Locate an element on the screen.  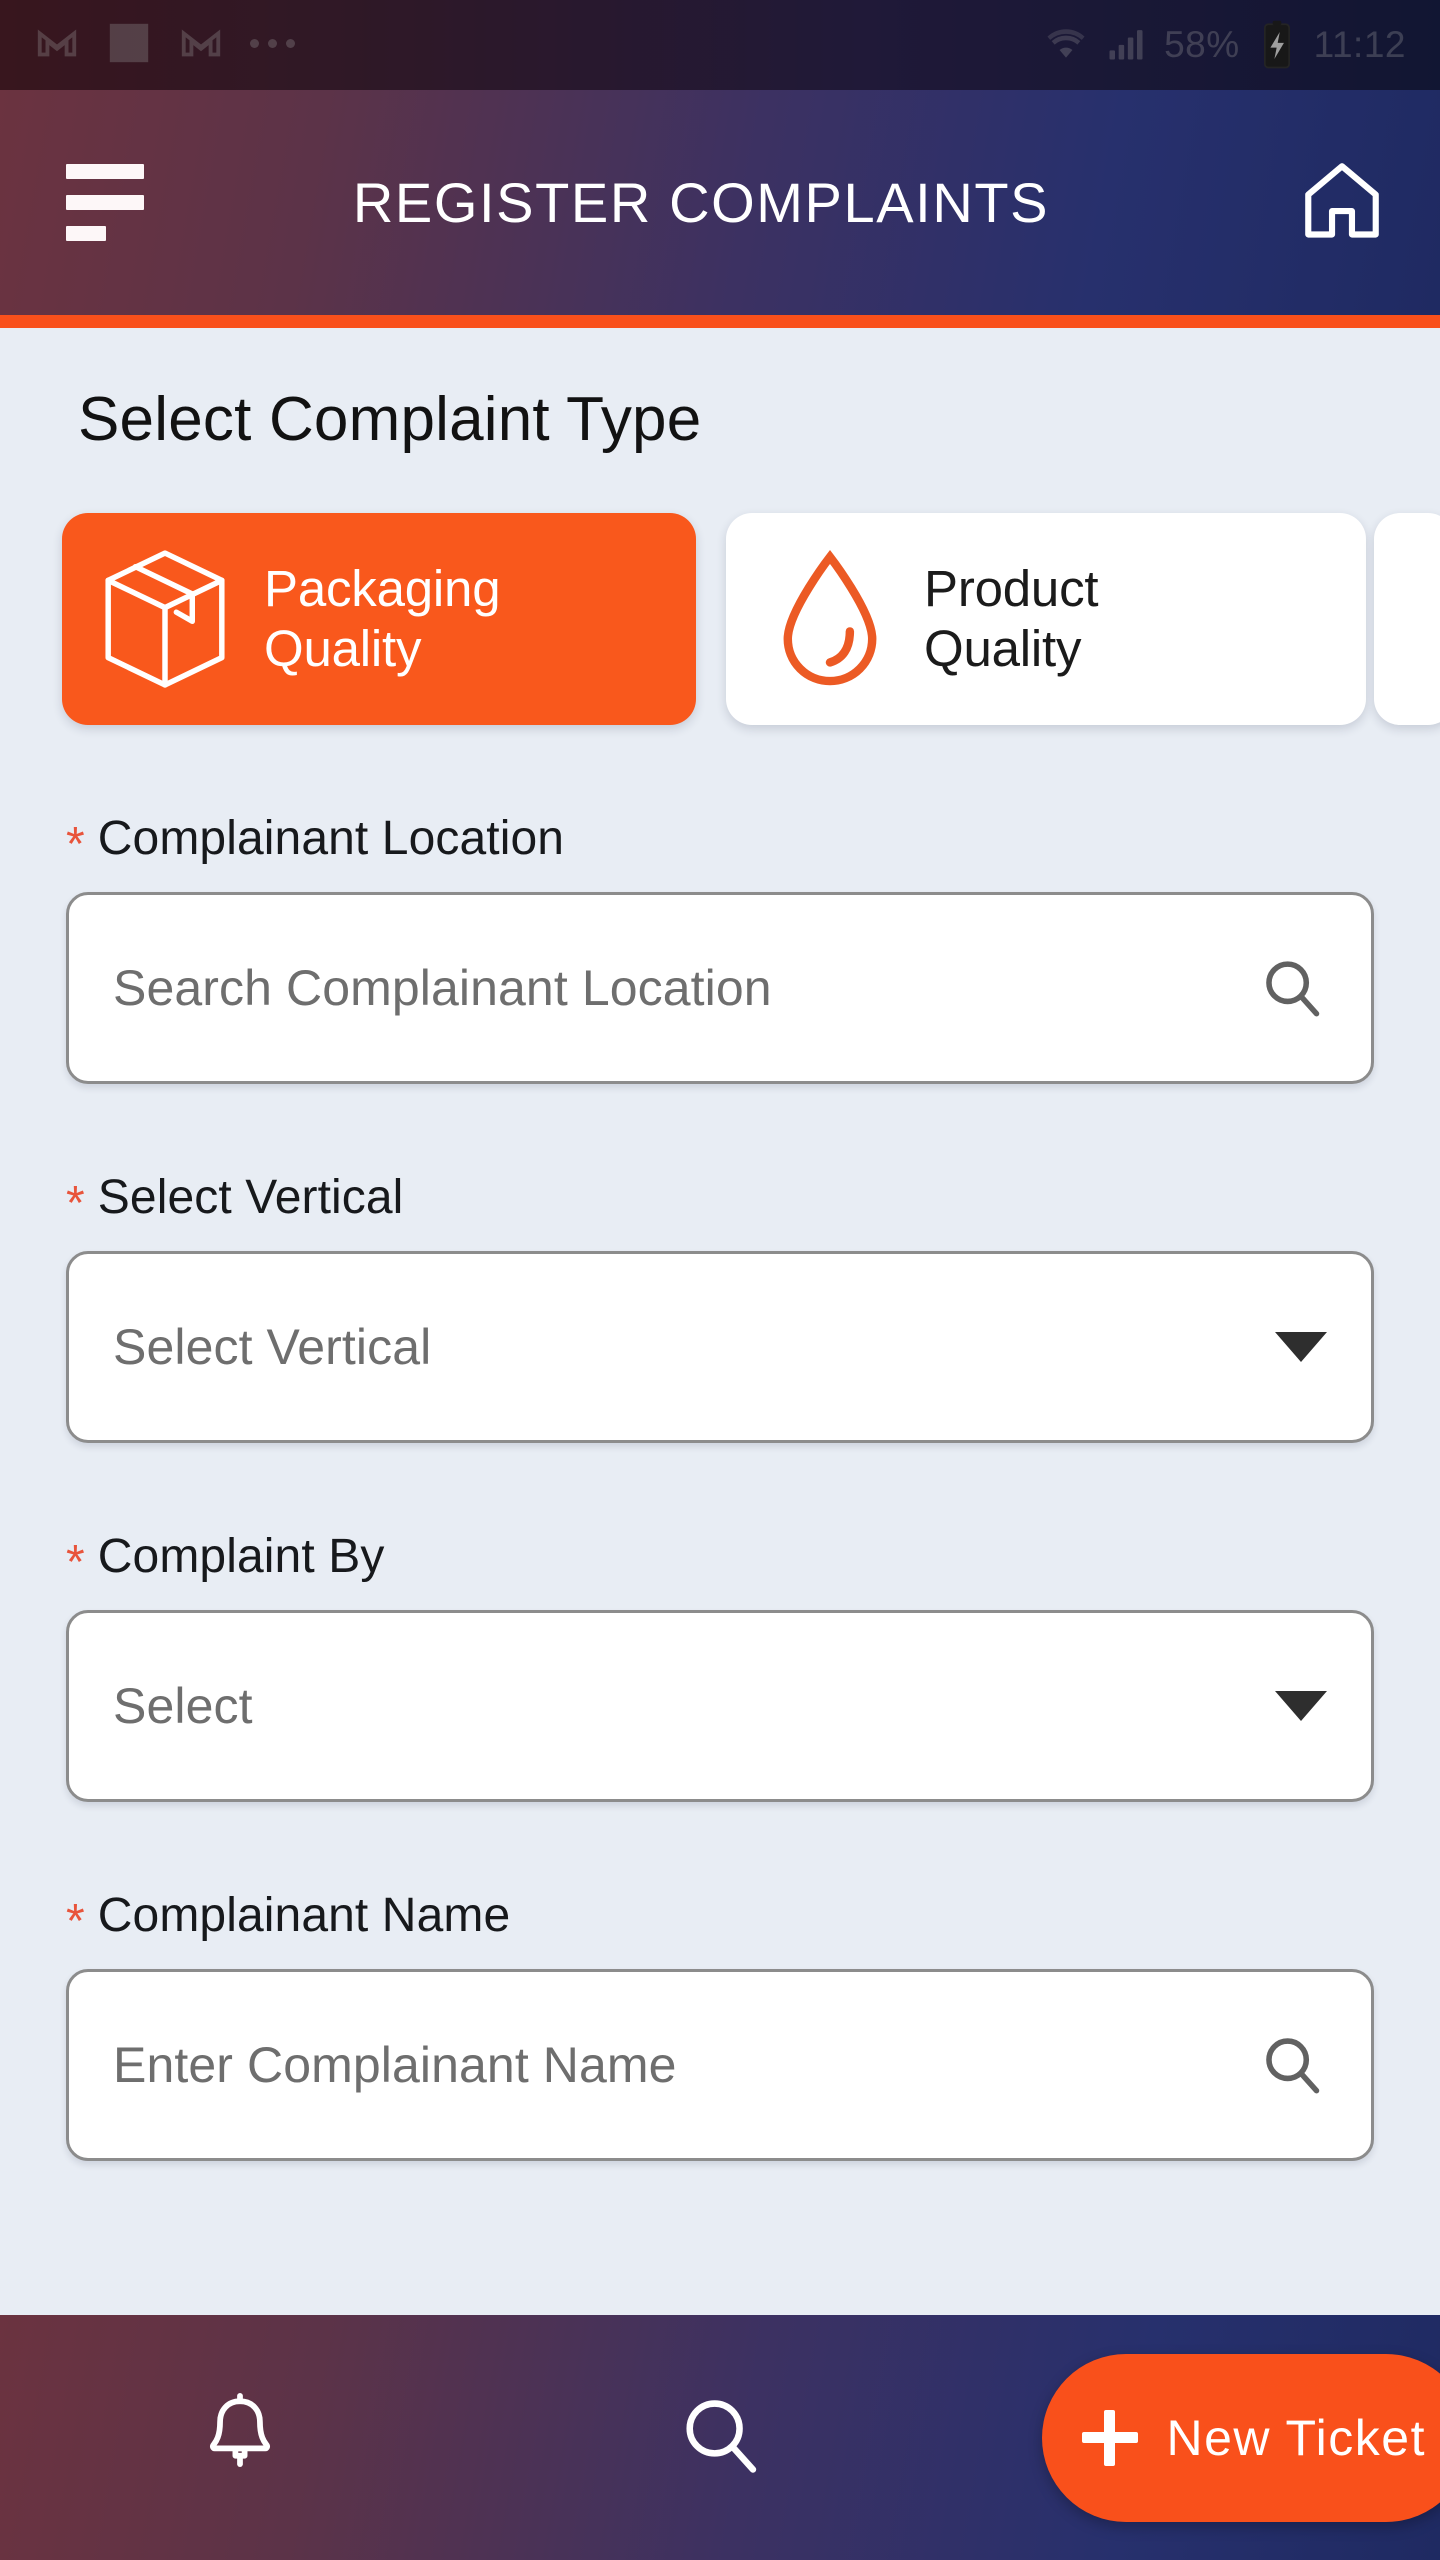
cellular-signal-icon is located at coordinates (1126, 45).